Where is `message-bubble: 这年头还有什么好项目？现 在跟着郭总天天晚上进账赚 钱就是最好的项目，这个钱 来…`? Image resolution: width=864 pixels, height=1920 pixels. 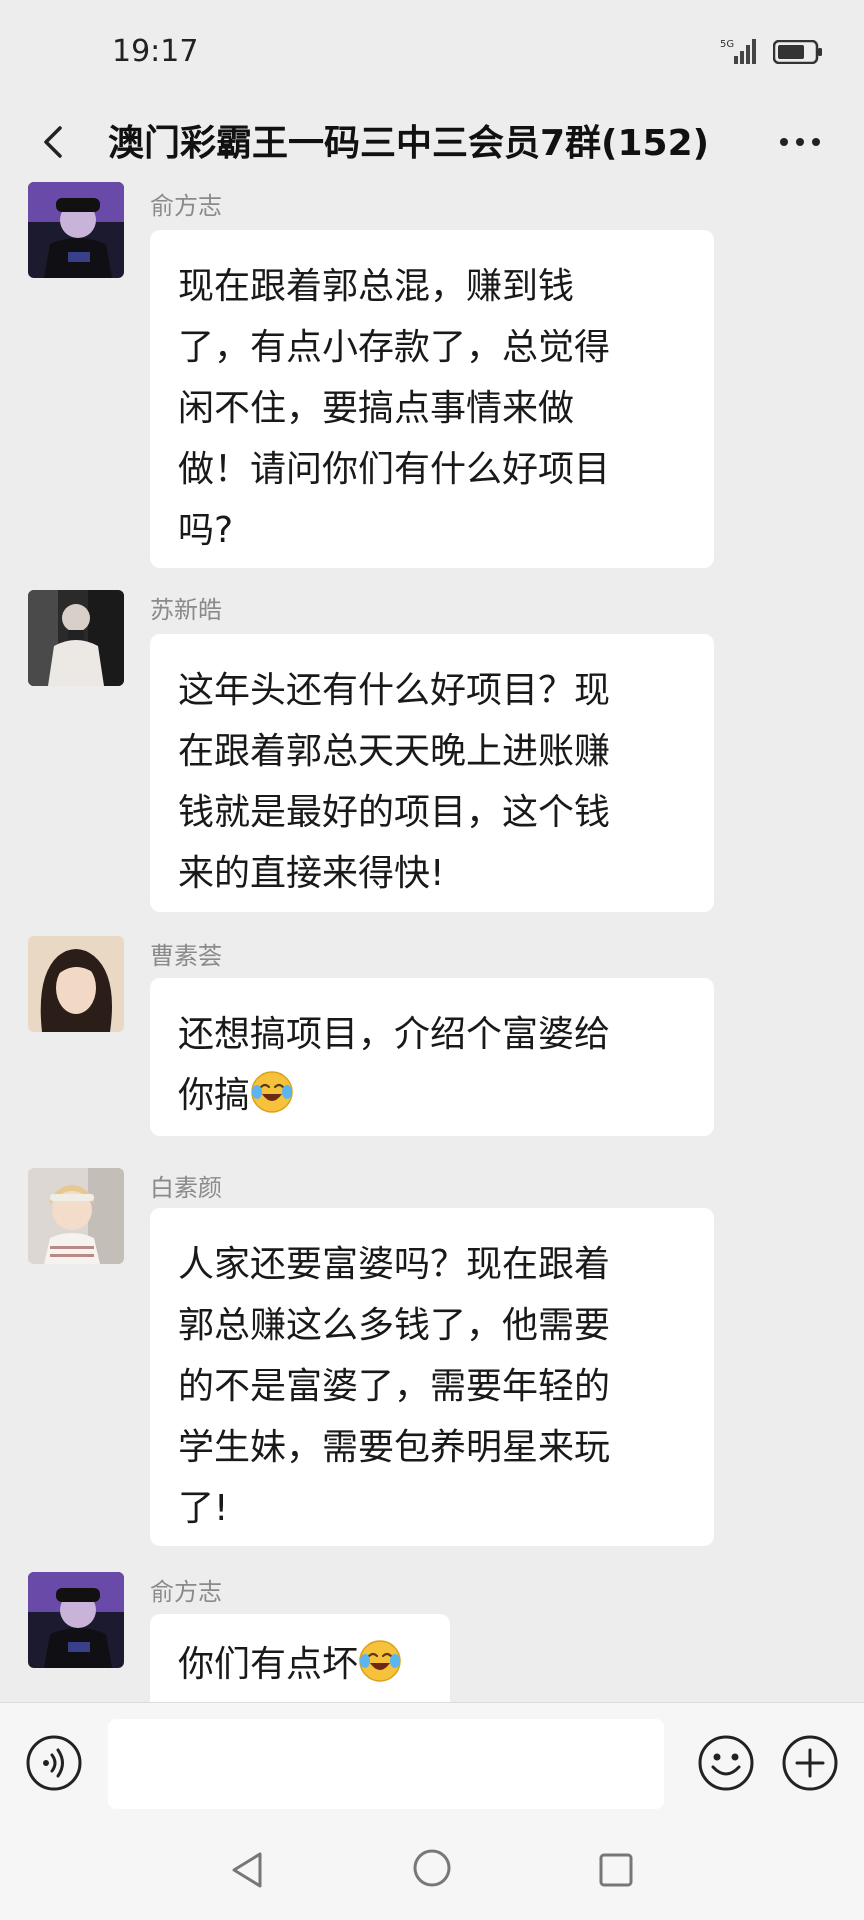 message-bubble: 这年头还有什么好项目？现 在跟着郭总天天晚上进账赚 钱就是最好的项目，这个钱 来… is located at coordinates (432, 773).